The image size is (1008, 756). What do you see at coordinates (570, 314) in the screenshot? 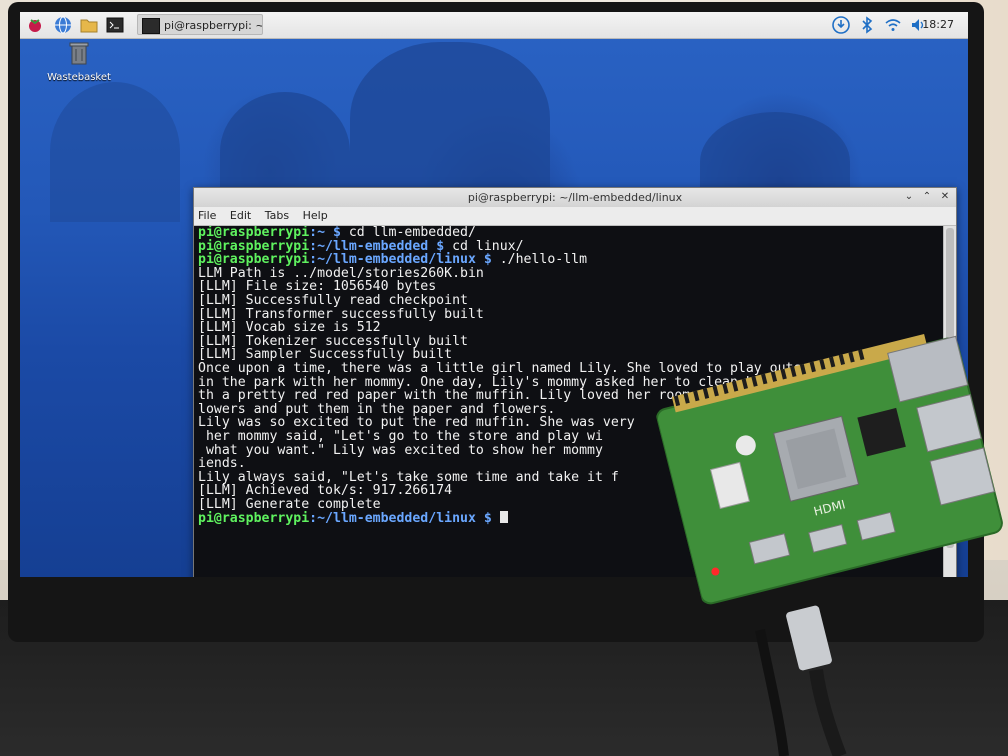
I see `terminal-line: [LLM] Transformer successfully built` at bounding box center [570, 314].